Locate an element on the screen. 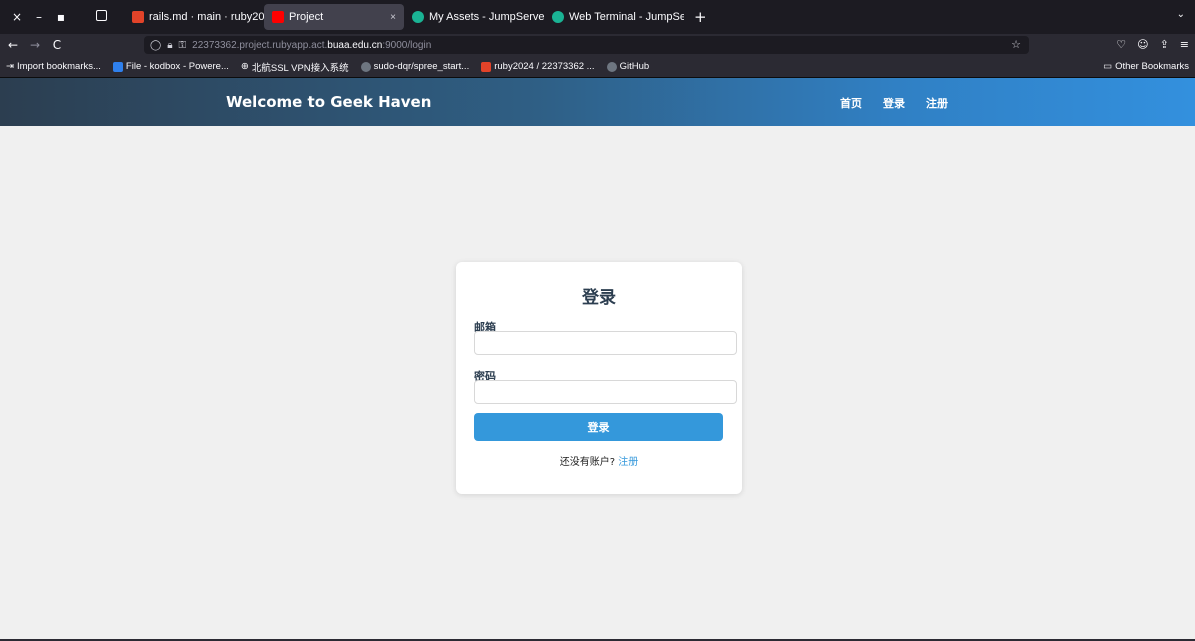 The image size is (1195, 641). extensions-icon: ⇪ is located at coordinates (1164, 44).